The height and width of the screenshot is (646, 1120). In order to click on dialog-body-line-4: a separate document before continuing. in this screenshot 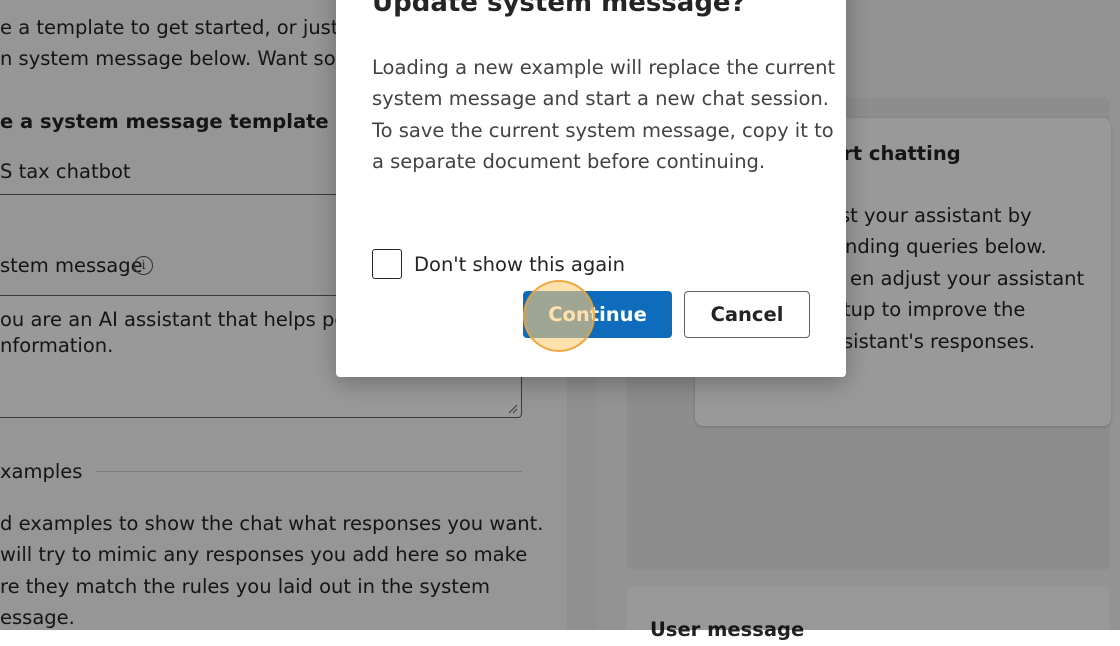, I will do `click(569, 161)`.